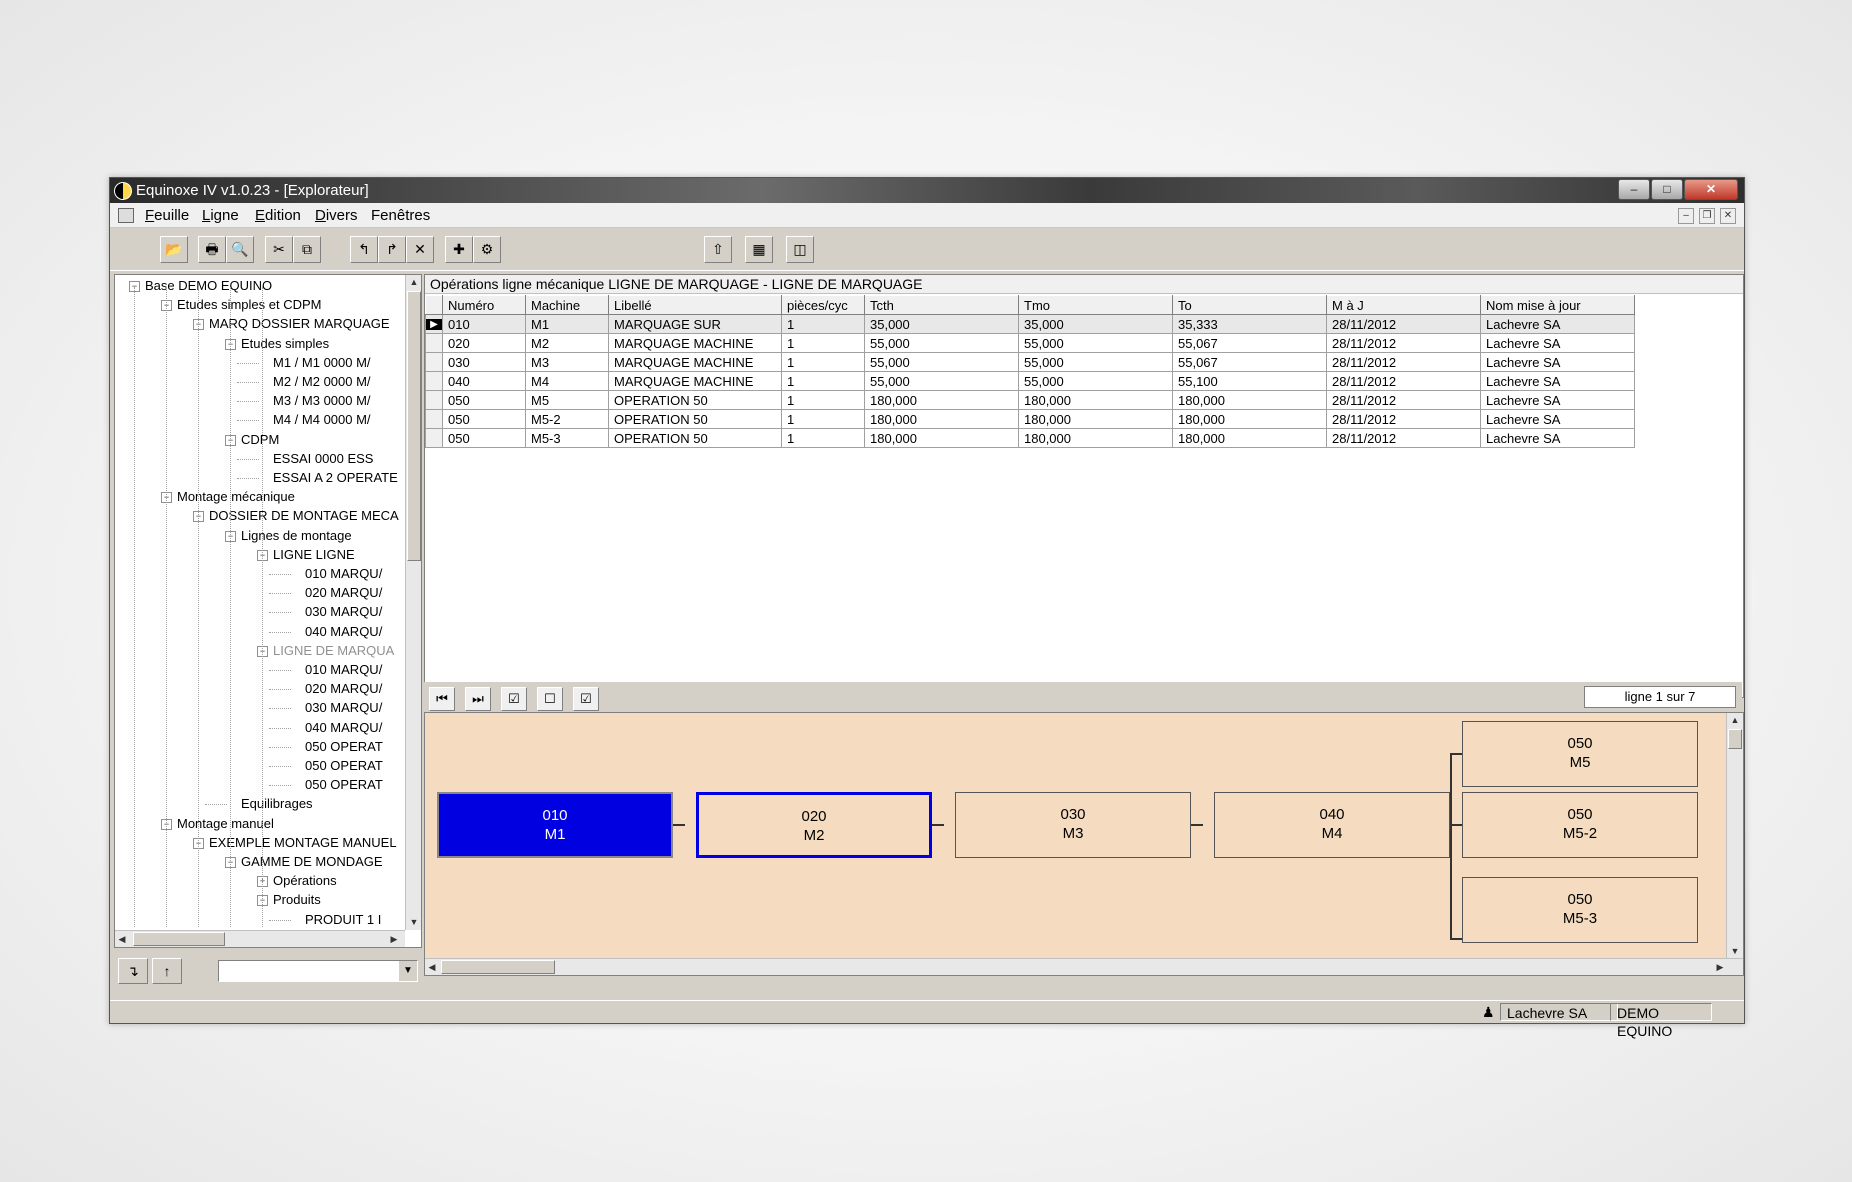  I want to click on tree-node: M1 / M1 0000 M/, so click(322, 363).